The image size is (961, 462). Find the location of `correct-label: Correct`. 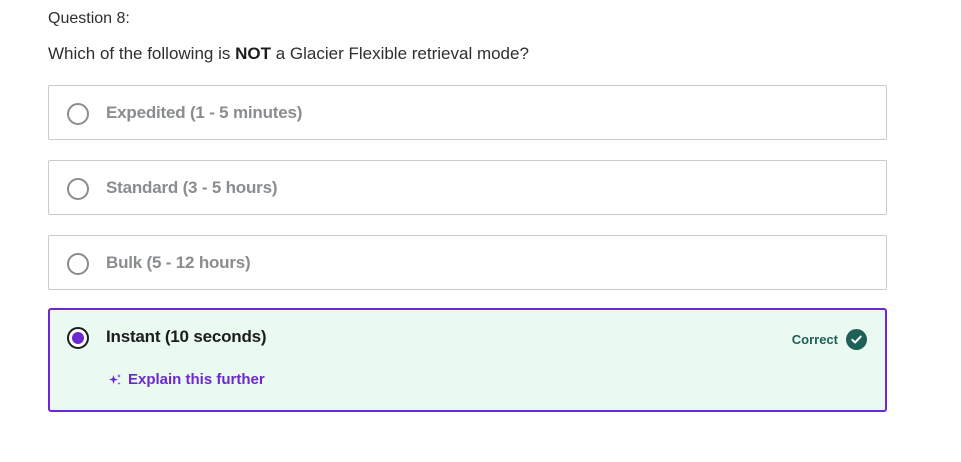

correct-label: Correct is located at coordinates (814, 339).